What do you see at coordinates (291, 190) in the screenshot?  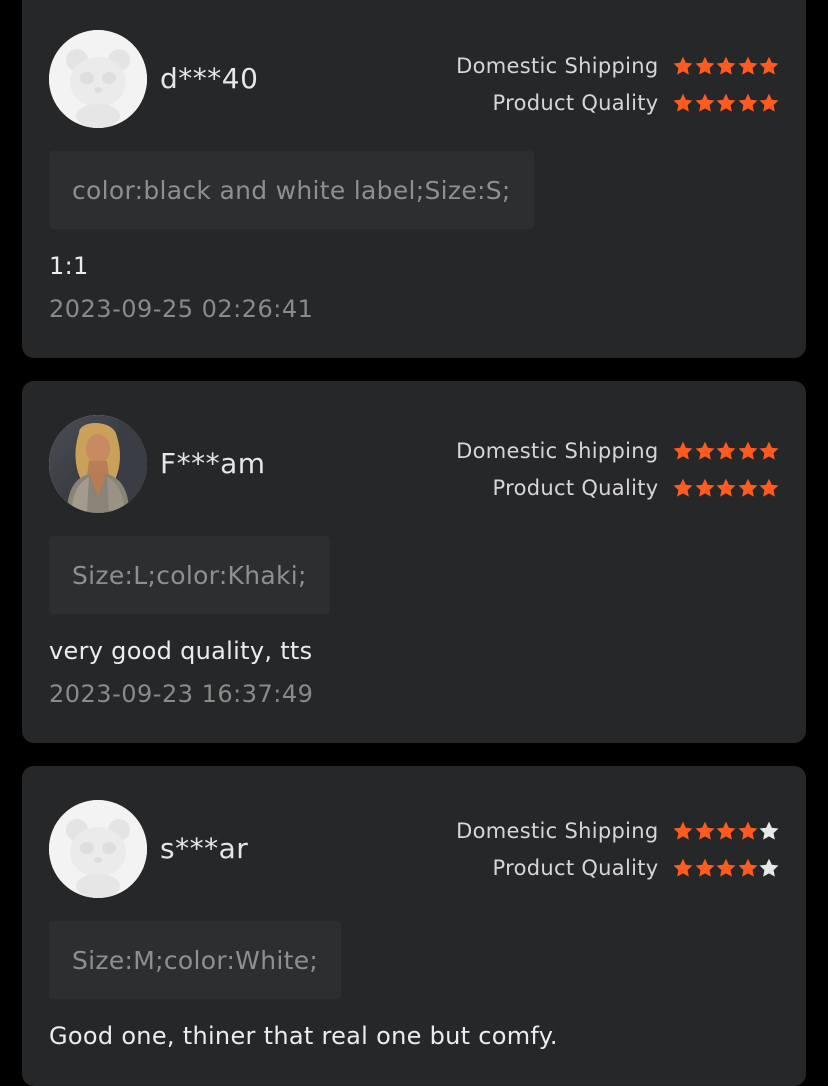 I see `variant-tag: color:black and white label;Size:S;` at bounding box center [291, 190].